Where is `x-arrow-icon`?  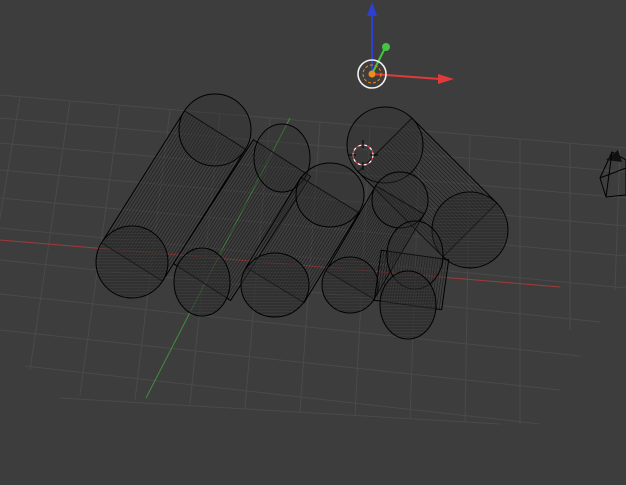
x-arrow-icon is located at coordinates (446, 79).